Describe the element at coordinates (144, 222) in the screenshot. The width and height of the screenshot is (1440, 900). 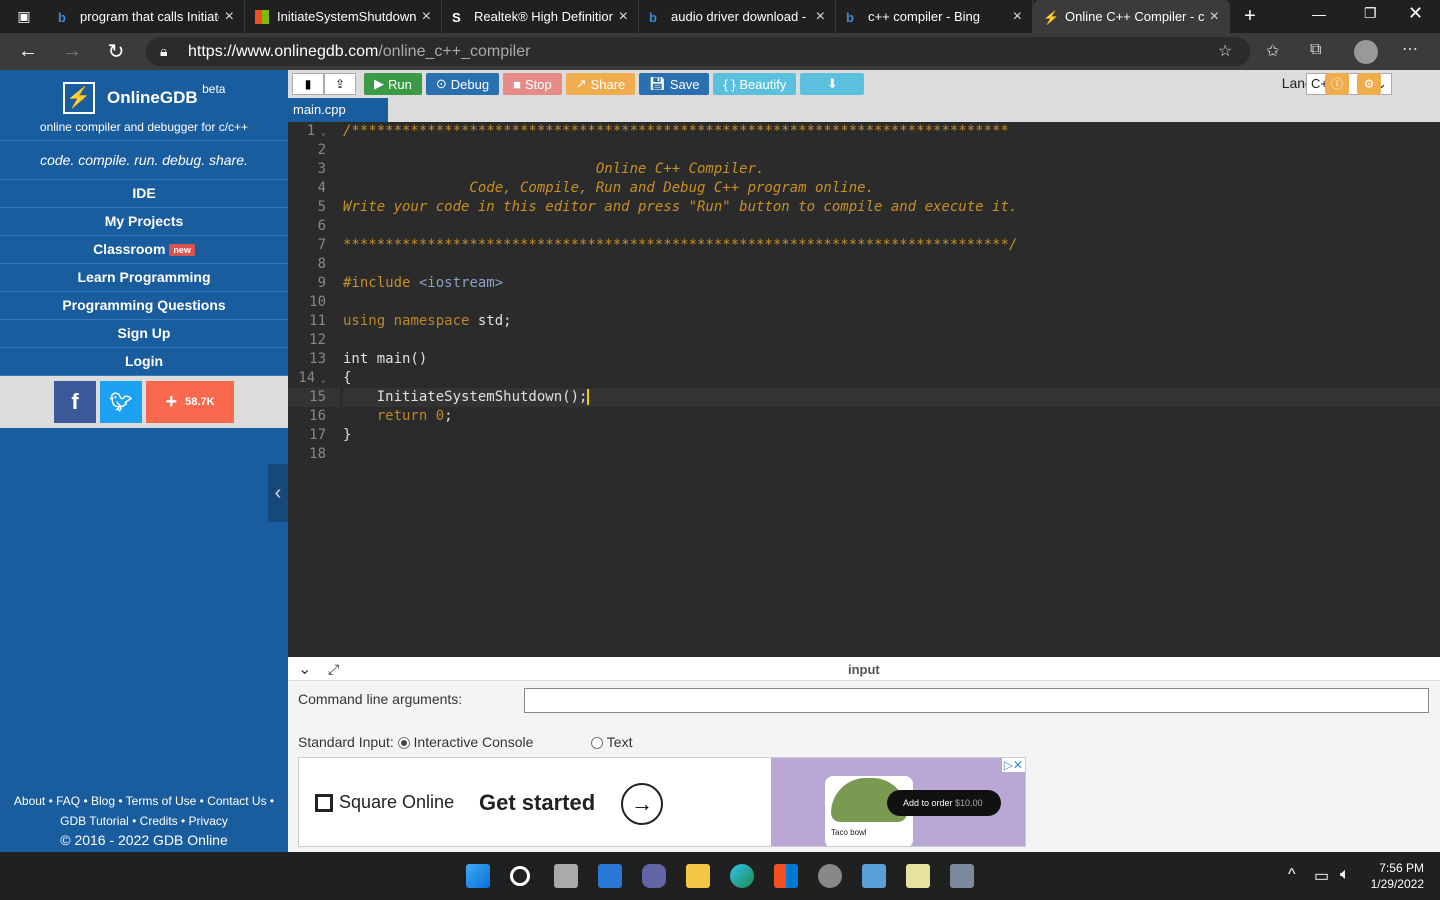
I see `sidebar-item-my-projects: My Projects` at that location.